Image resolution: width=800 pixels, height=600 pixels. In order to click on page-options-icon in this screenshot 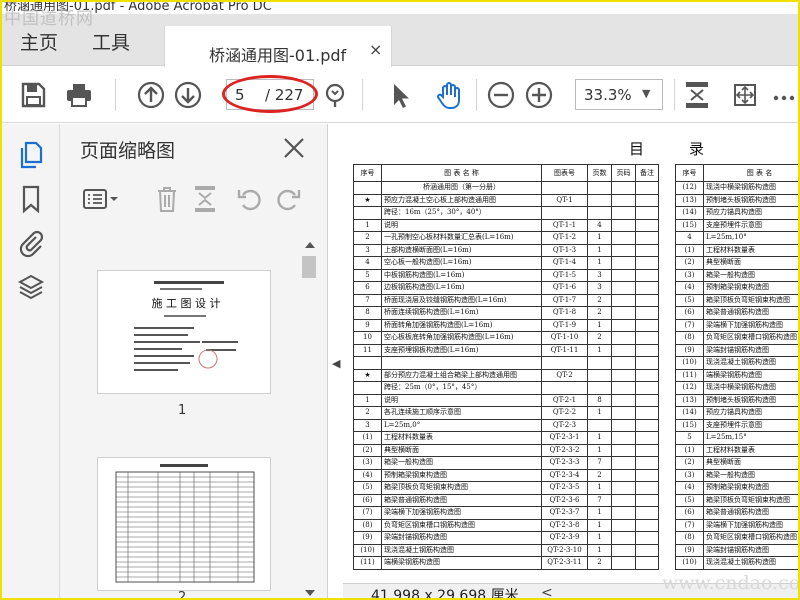, I will do `click(102, 199)`.